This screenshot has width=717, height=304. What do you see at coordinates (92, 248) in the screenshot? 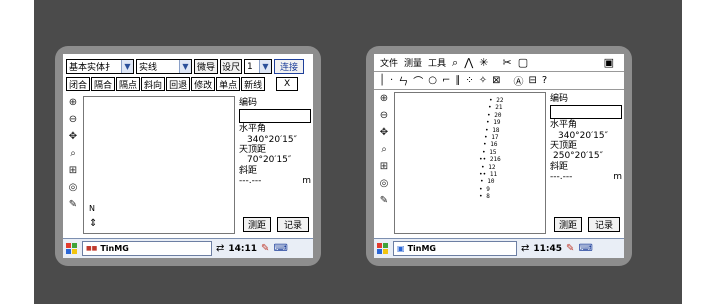
I see `app-icon: ■■` at bounding box center [92, 248].